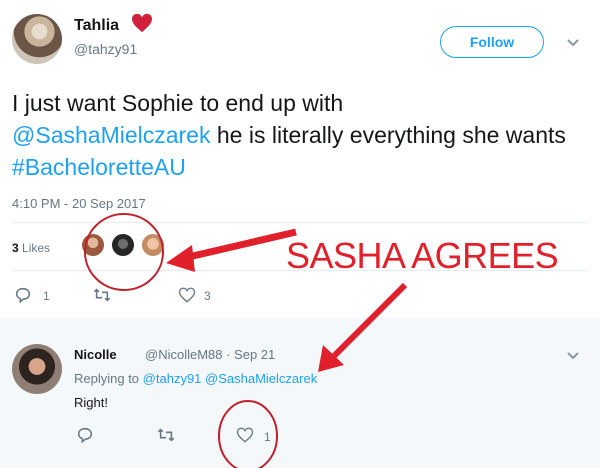  I want to click on reply-text: Right!, so click(91, 402).